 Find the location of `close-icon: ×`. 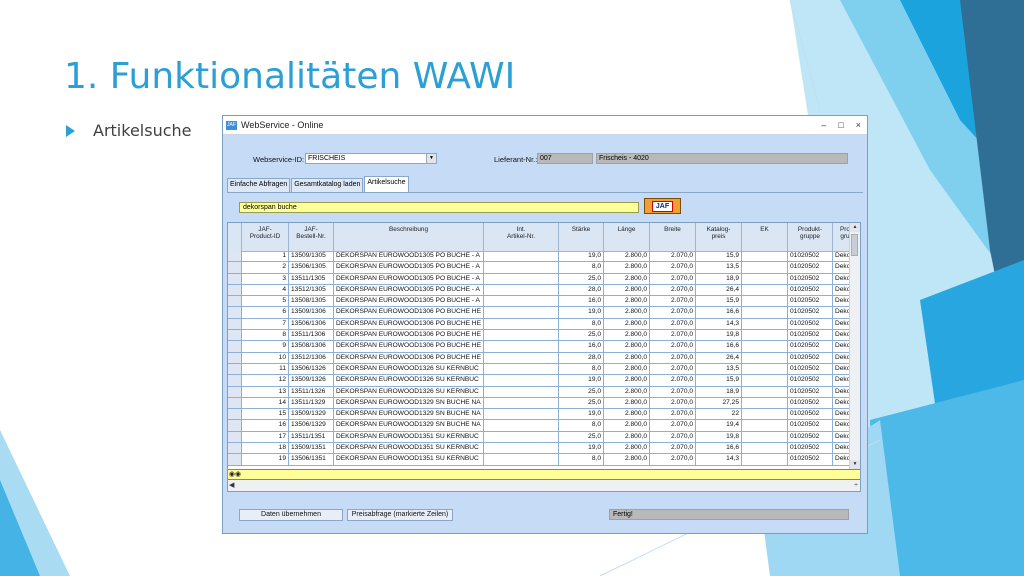

close-icon: × is located at coordinates (858, 125).